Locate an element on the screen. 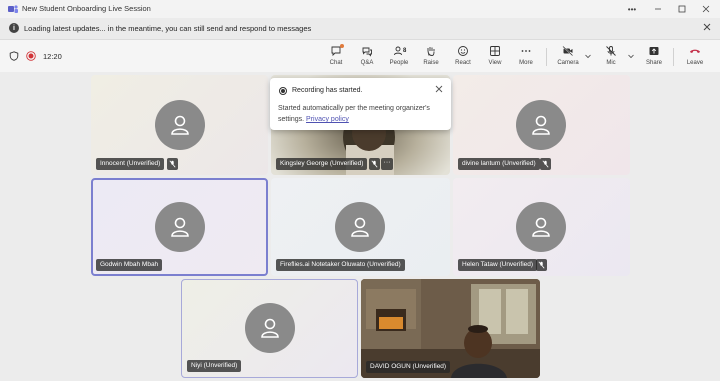 The width and height of the screenshot is (720, 381). share-button: Share is located at coordinates (654, 57).